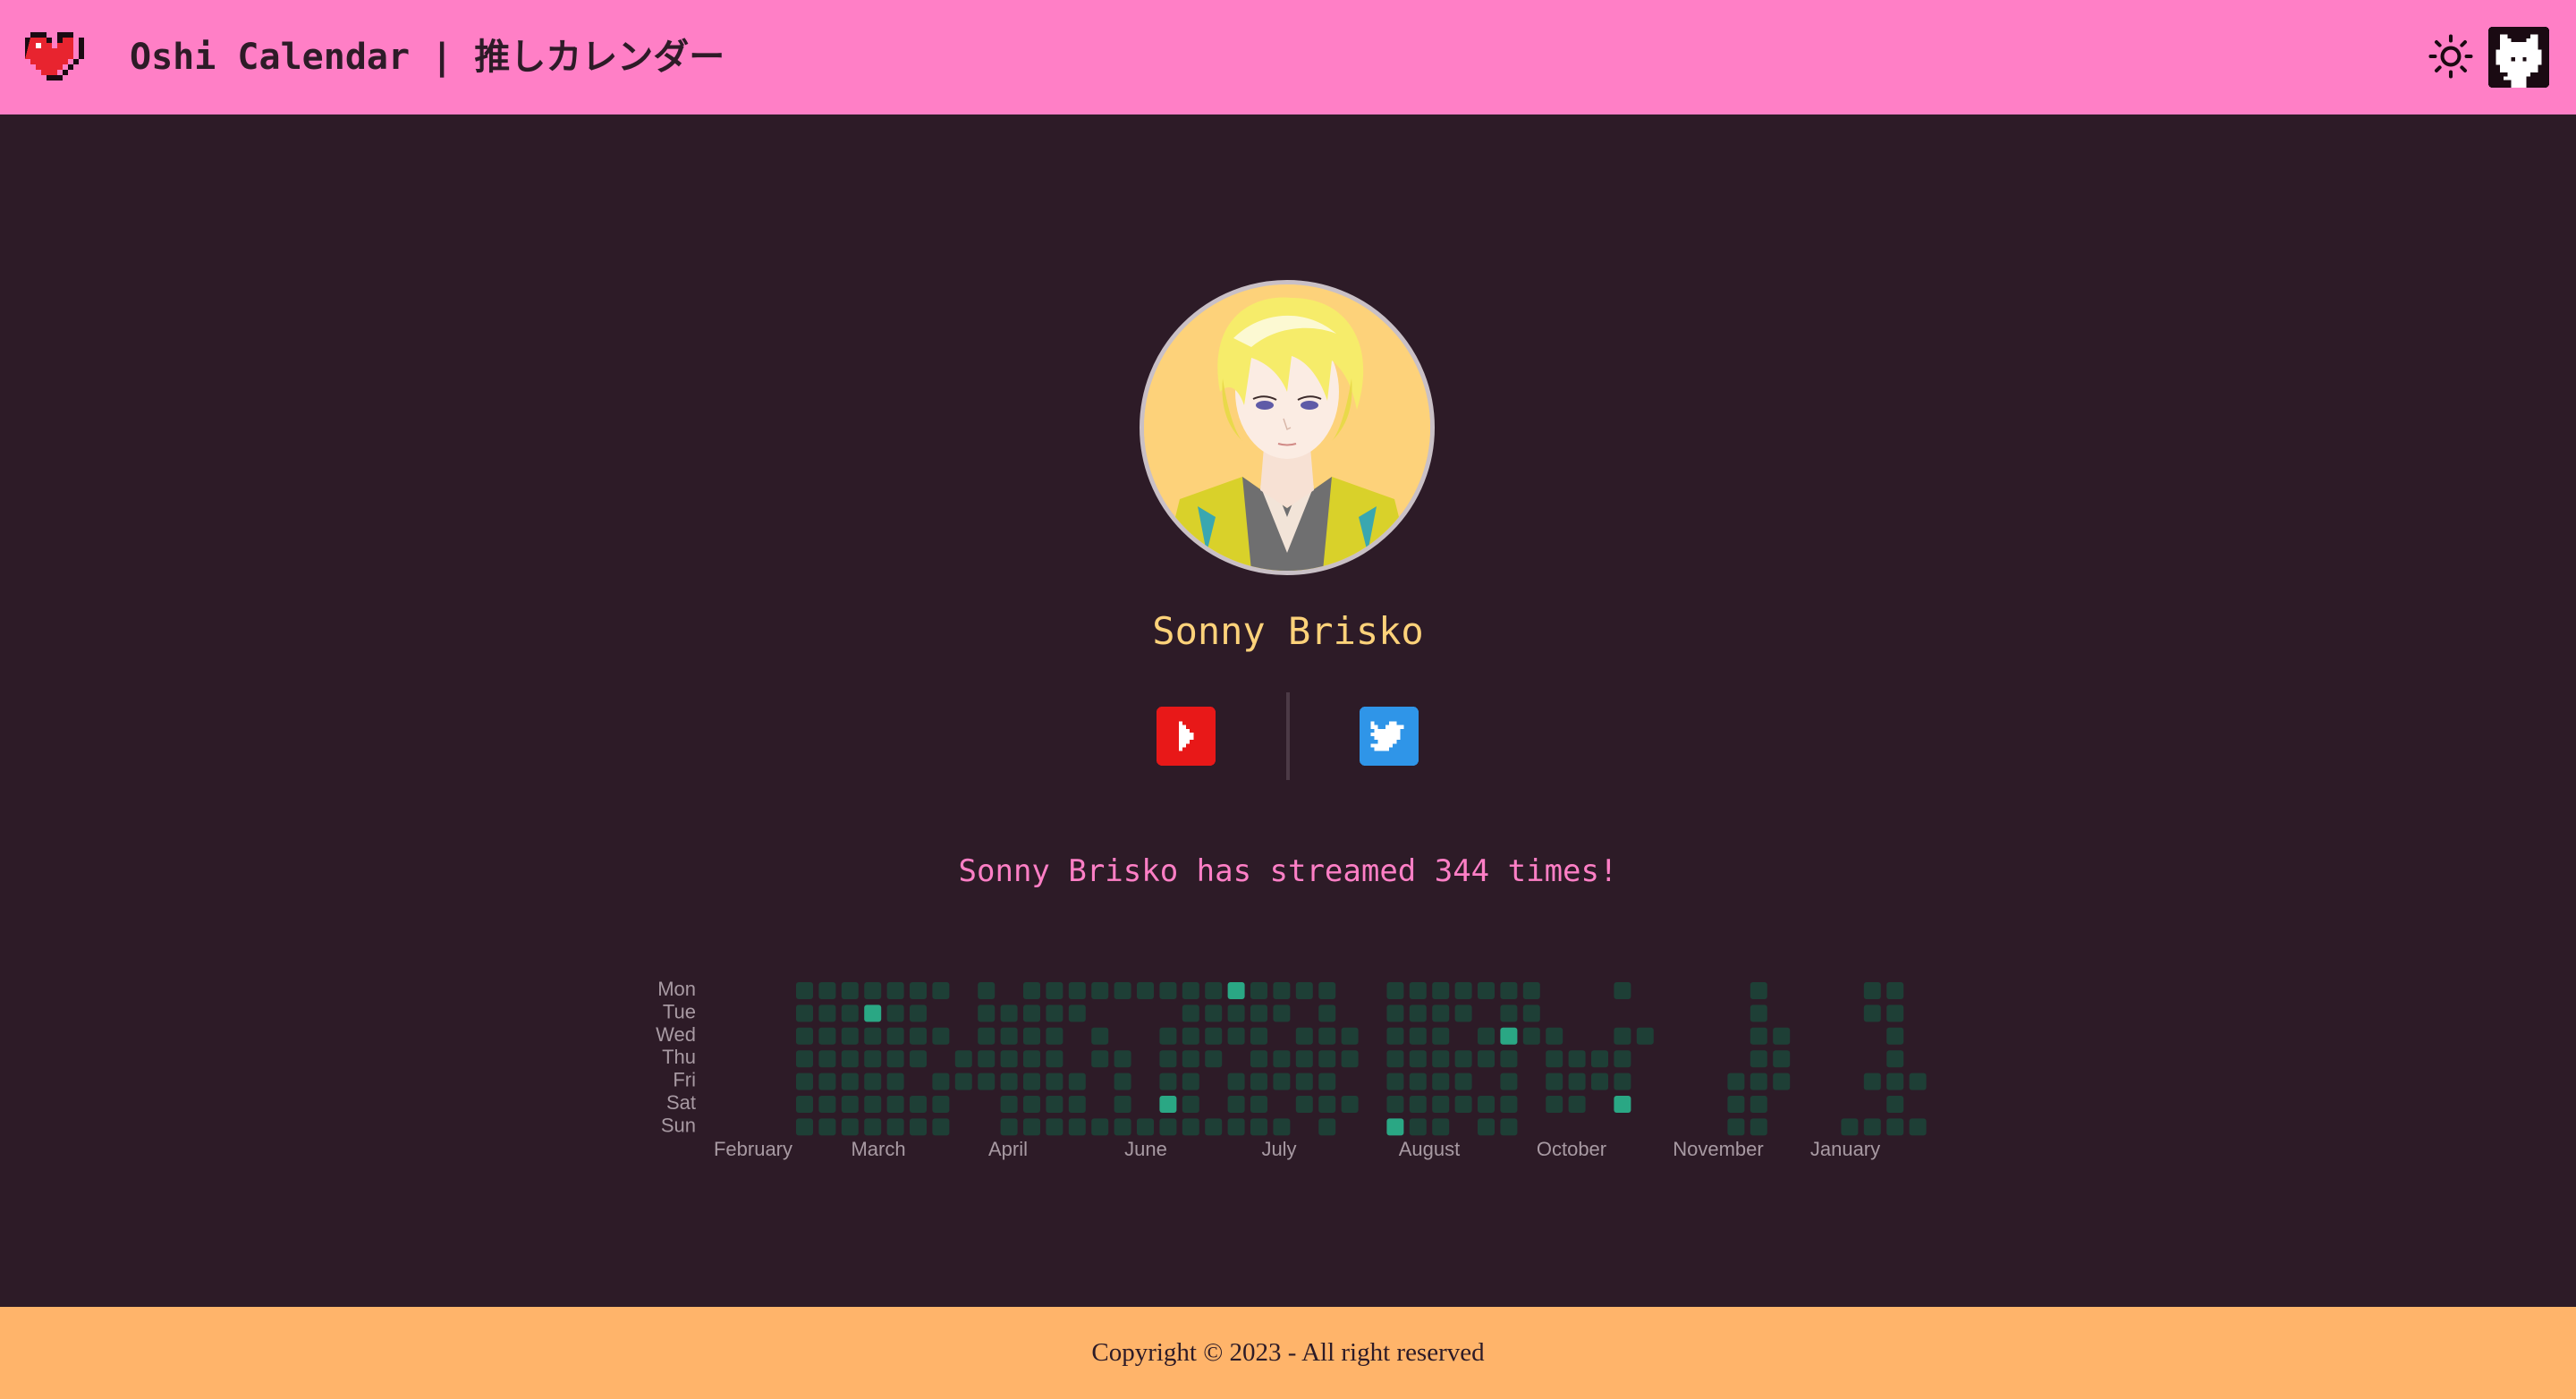 This screenshot has width=2576, height=1399. What do you see at coordinates (54, 56) in the screenshot?
I see `pixel-heart-icon` at bounding box center [54, 56].